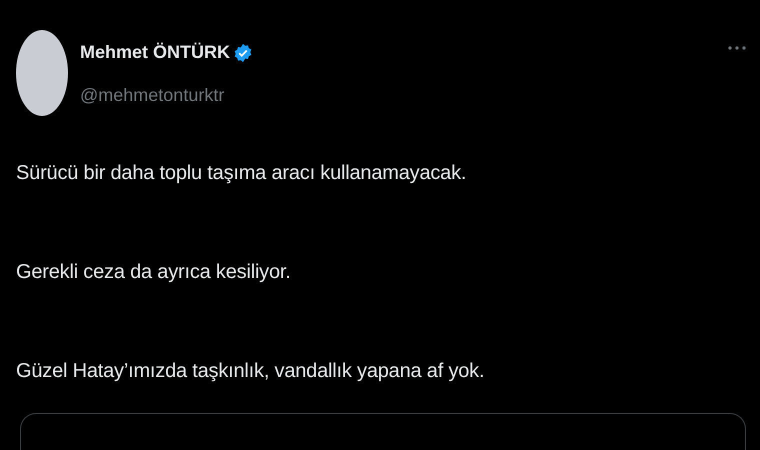  What do you see at coordinates (398, 95) in the screenshot?
I see `author-handle: @mehmetonturktr` at bounding box center [398, 95].